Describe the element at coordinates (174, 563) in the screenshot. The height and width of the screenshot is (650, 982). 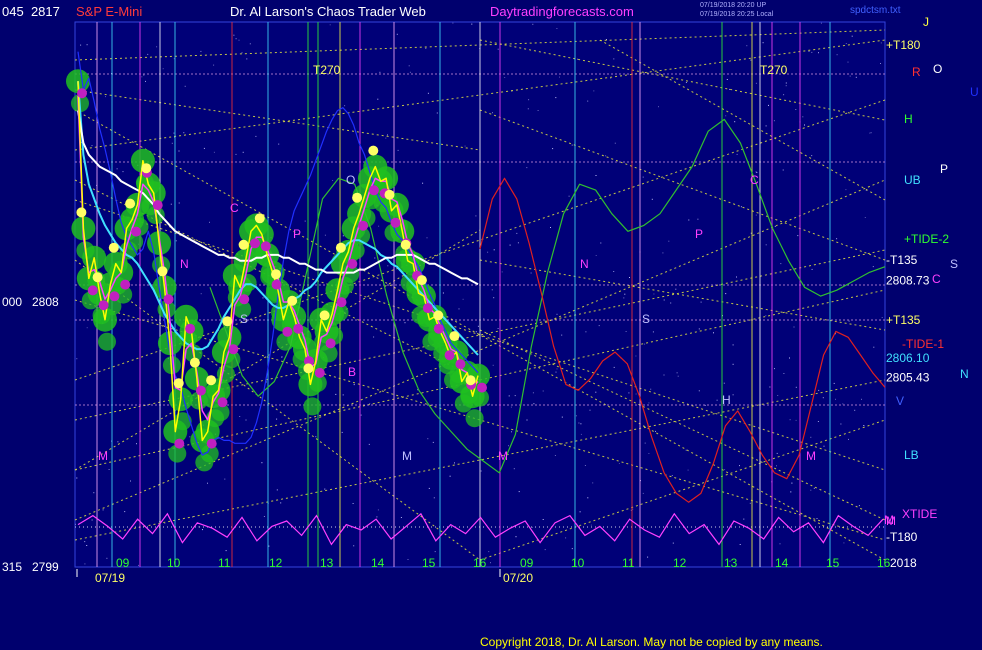
I see `hour-tick-label: 10` at that location.